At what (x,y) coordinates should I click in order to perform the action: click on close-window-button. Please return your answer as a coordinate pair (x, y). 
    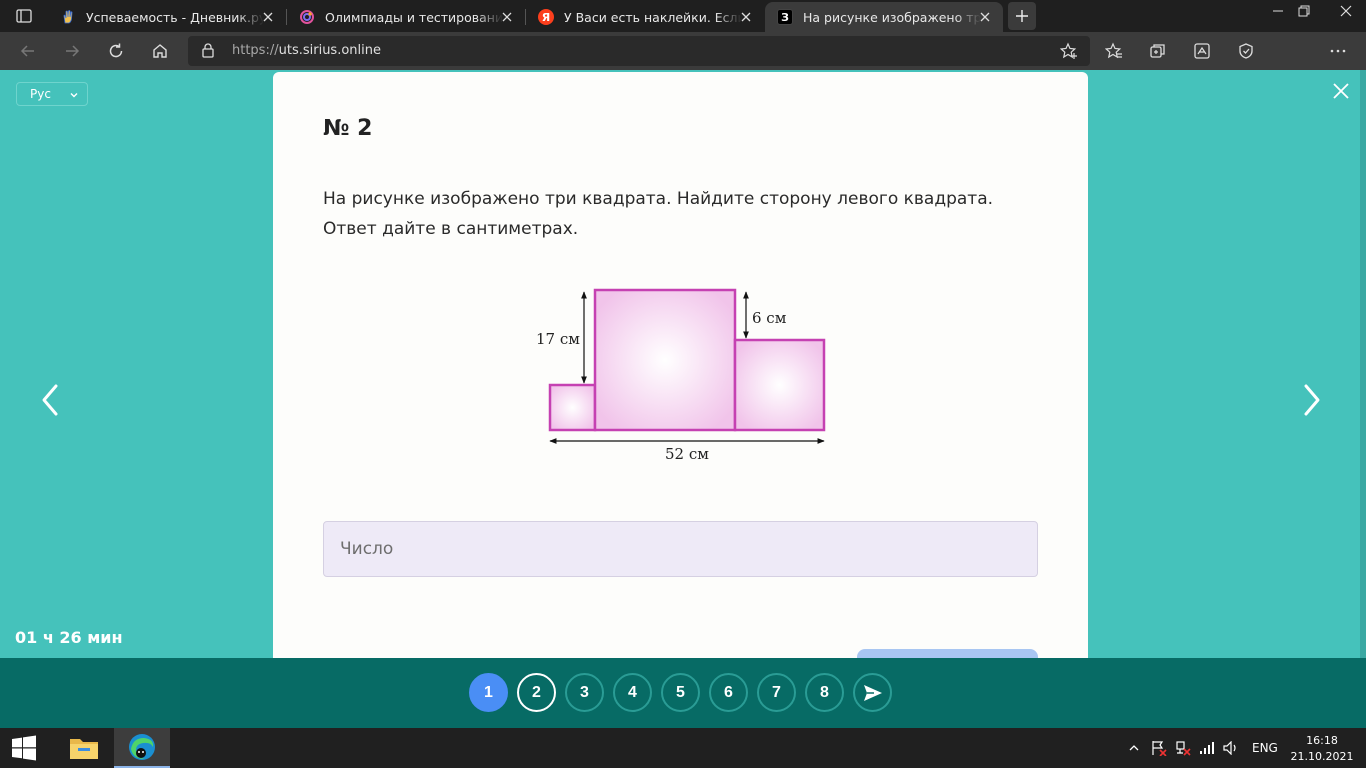
    Looking at the image, I should click on (1346, 11).